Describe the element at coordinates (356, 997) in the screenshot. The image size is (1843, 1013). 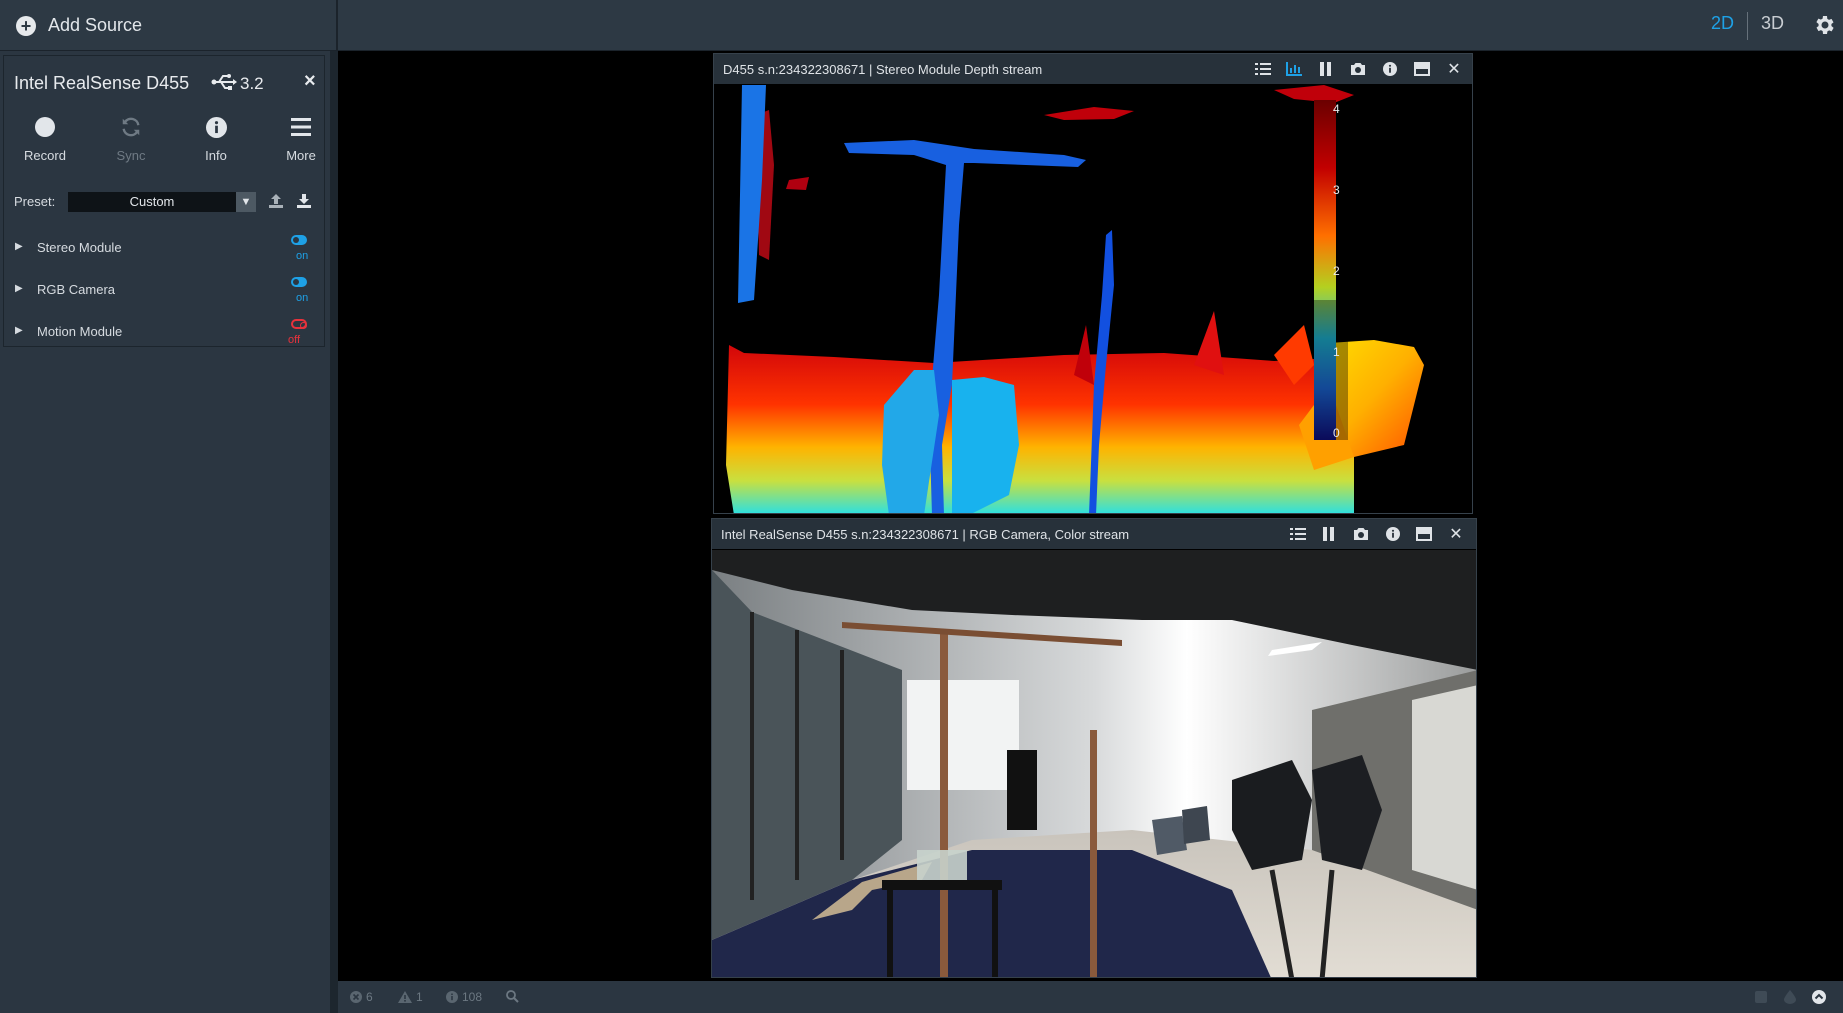
I see `error-icon` at that location.